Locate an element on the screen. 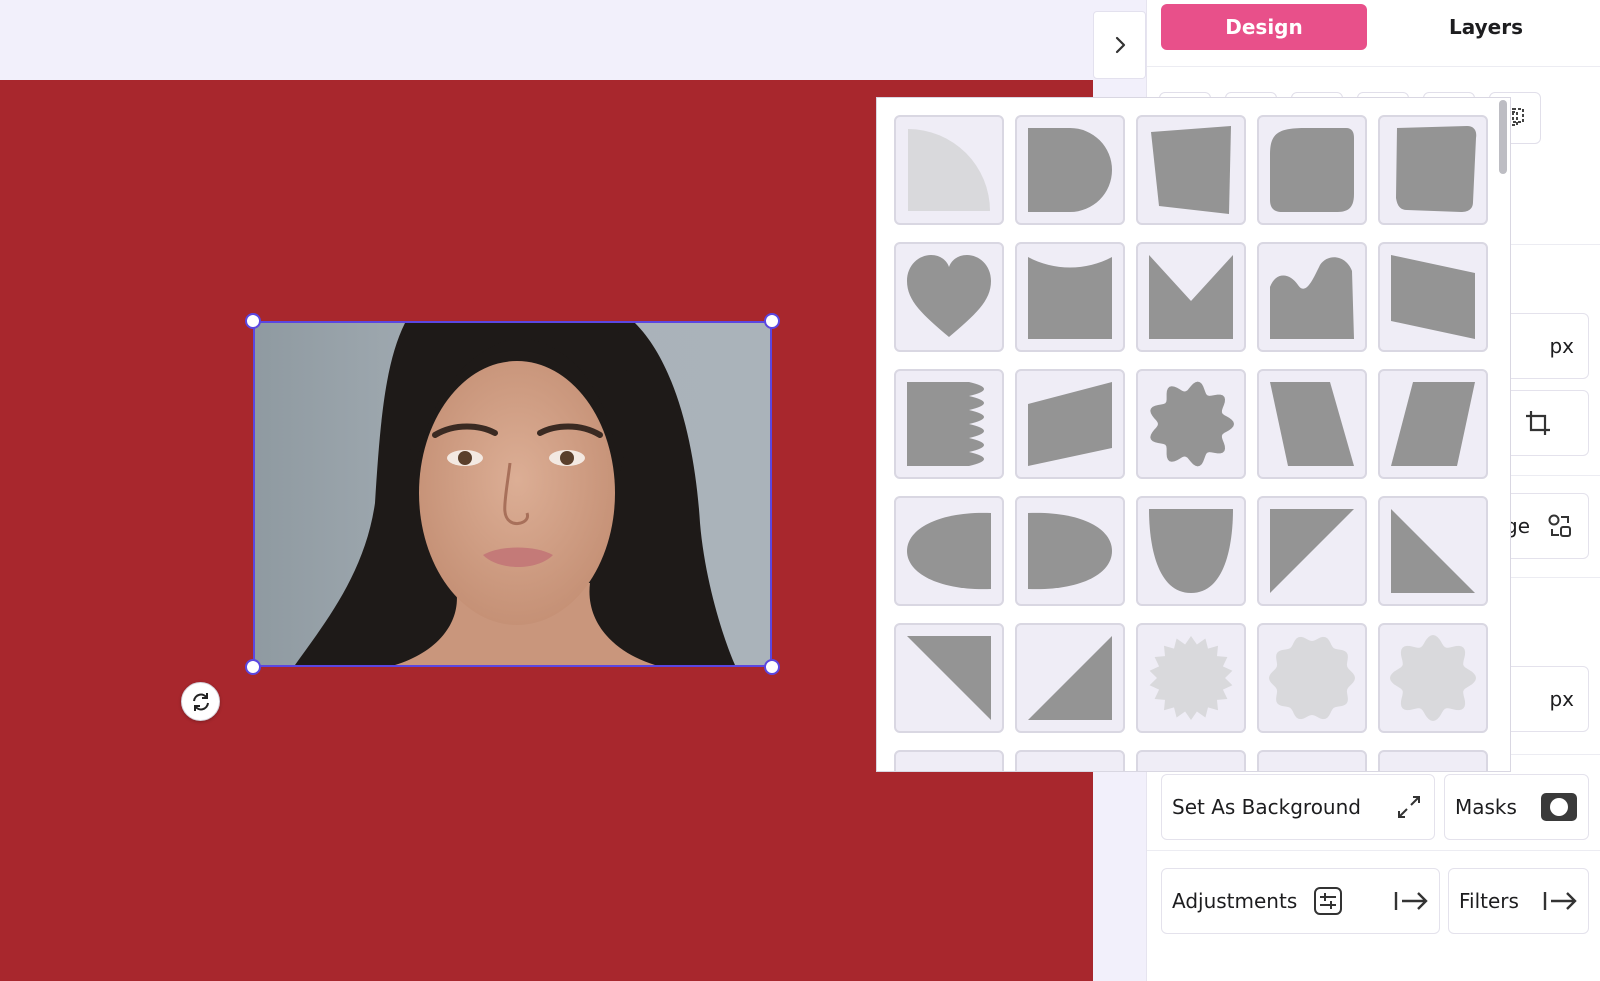 This screenshot has height=981, width=1600. portrait-photo is located at coordinates (512, 494).